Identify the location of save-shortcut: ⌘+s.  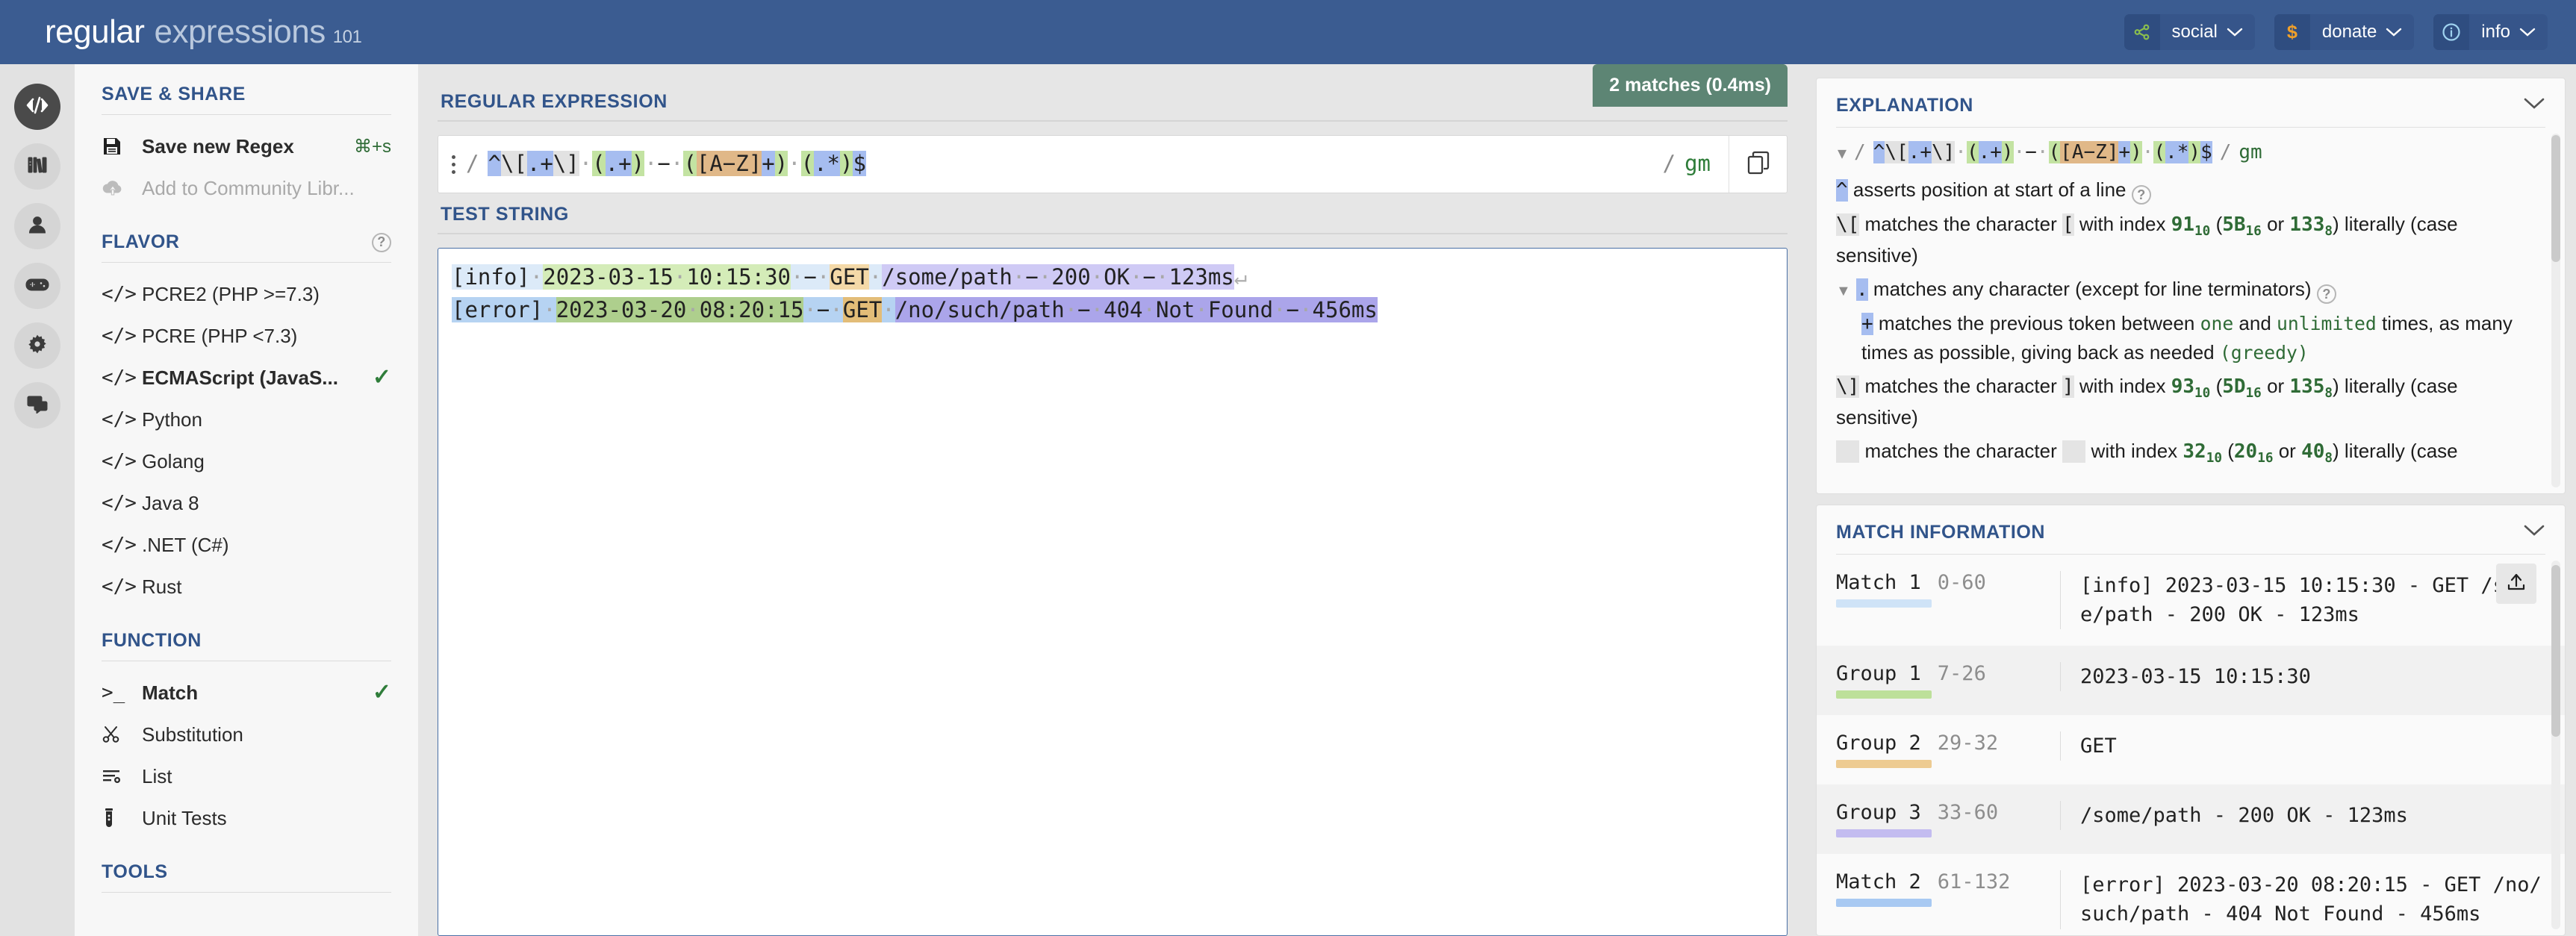
(372, 146).